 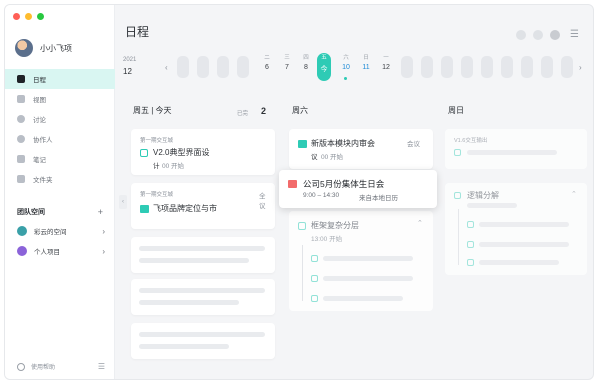 I want to click on task-title-cont: 计, so click(x=156, y=166).